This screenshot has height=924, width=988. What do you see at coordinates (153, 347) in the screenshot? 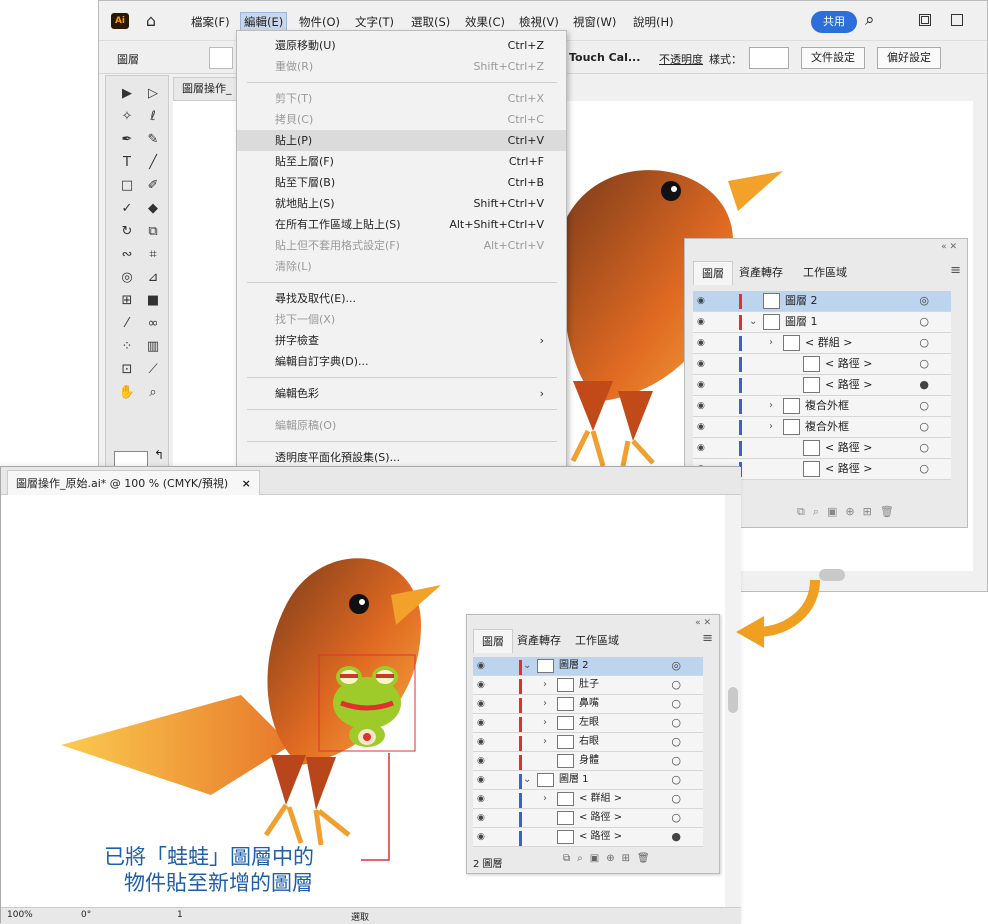
I see `column-graph-tool-icon: ▥` at bounding box center [153, 347].